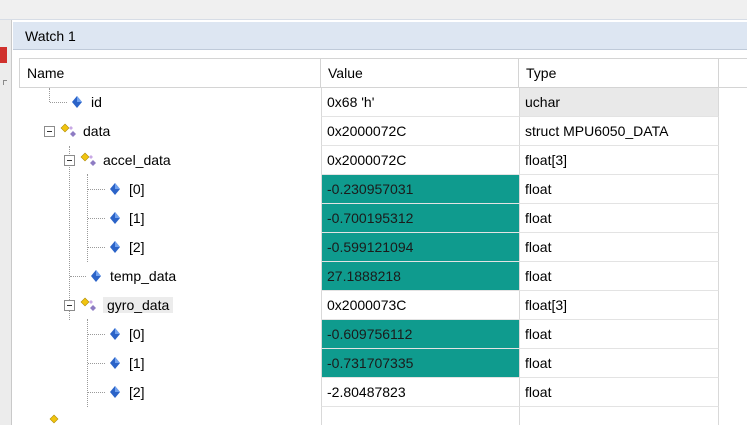  I want to click on column-header-name: Name, so click(170, 73).